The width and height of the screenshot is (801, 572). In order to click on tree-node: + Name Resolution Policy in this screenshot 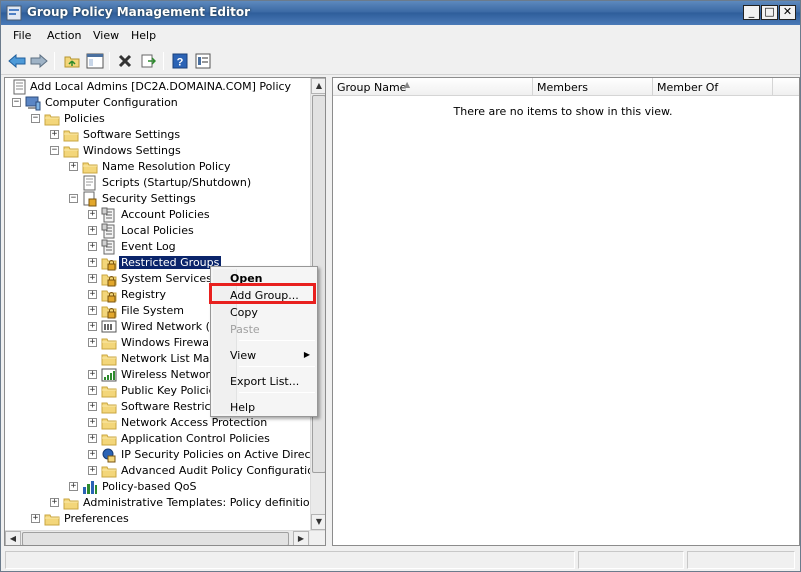, I will do `click(157, 167)`.